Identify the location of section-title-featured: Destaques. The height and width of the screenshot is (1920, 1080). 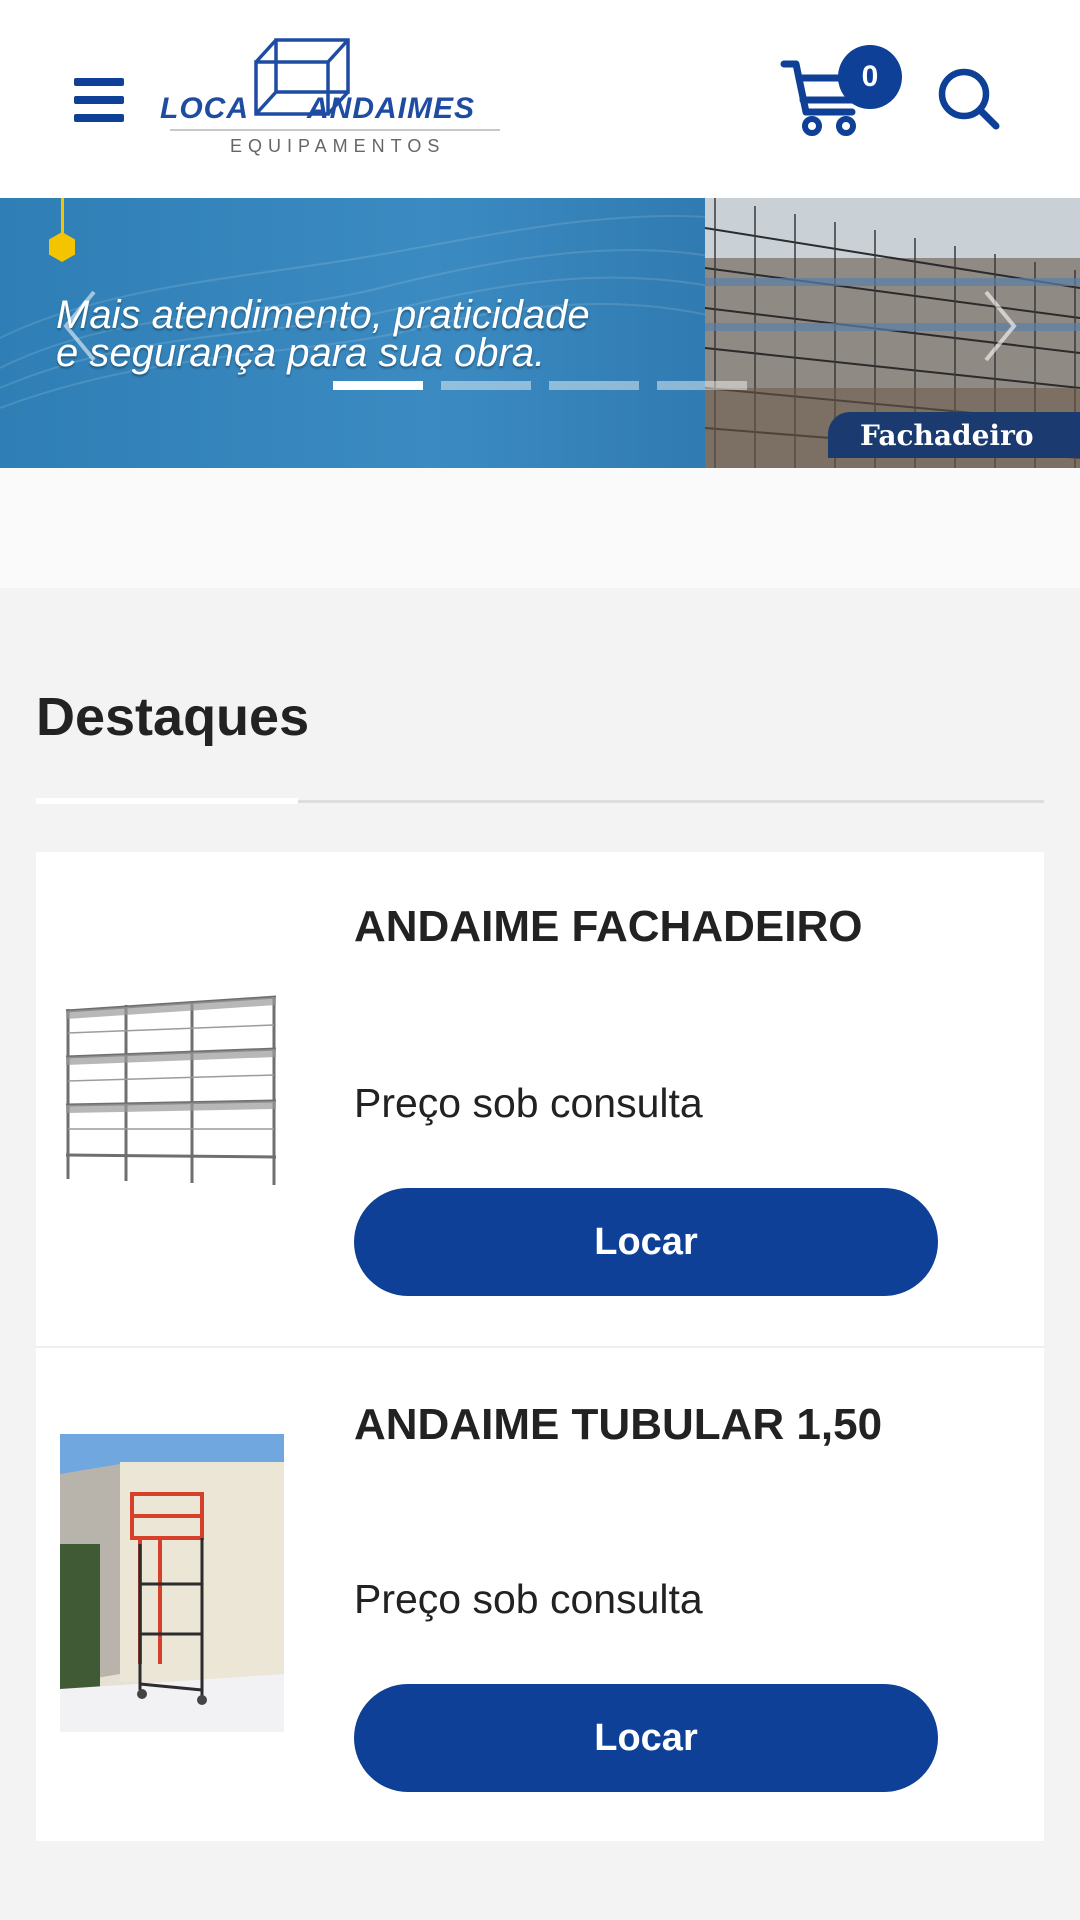
(173, 717).